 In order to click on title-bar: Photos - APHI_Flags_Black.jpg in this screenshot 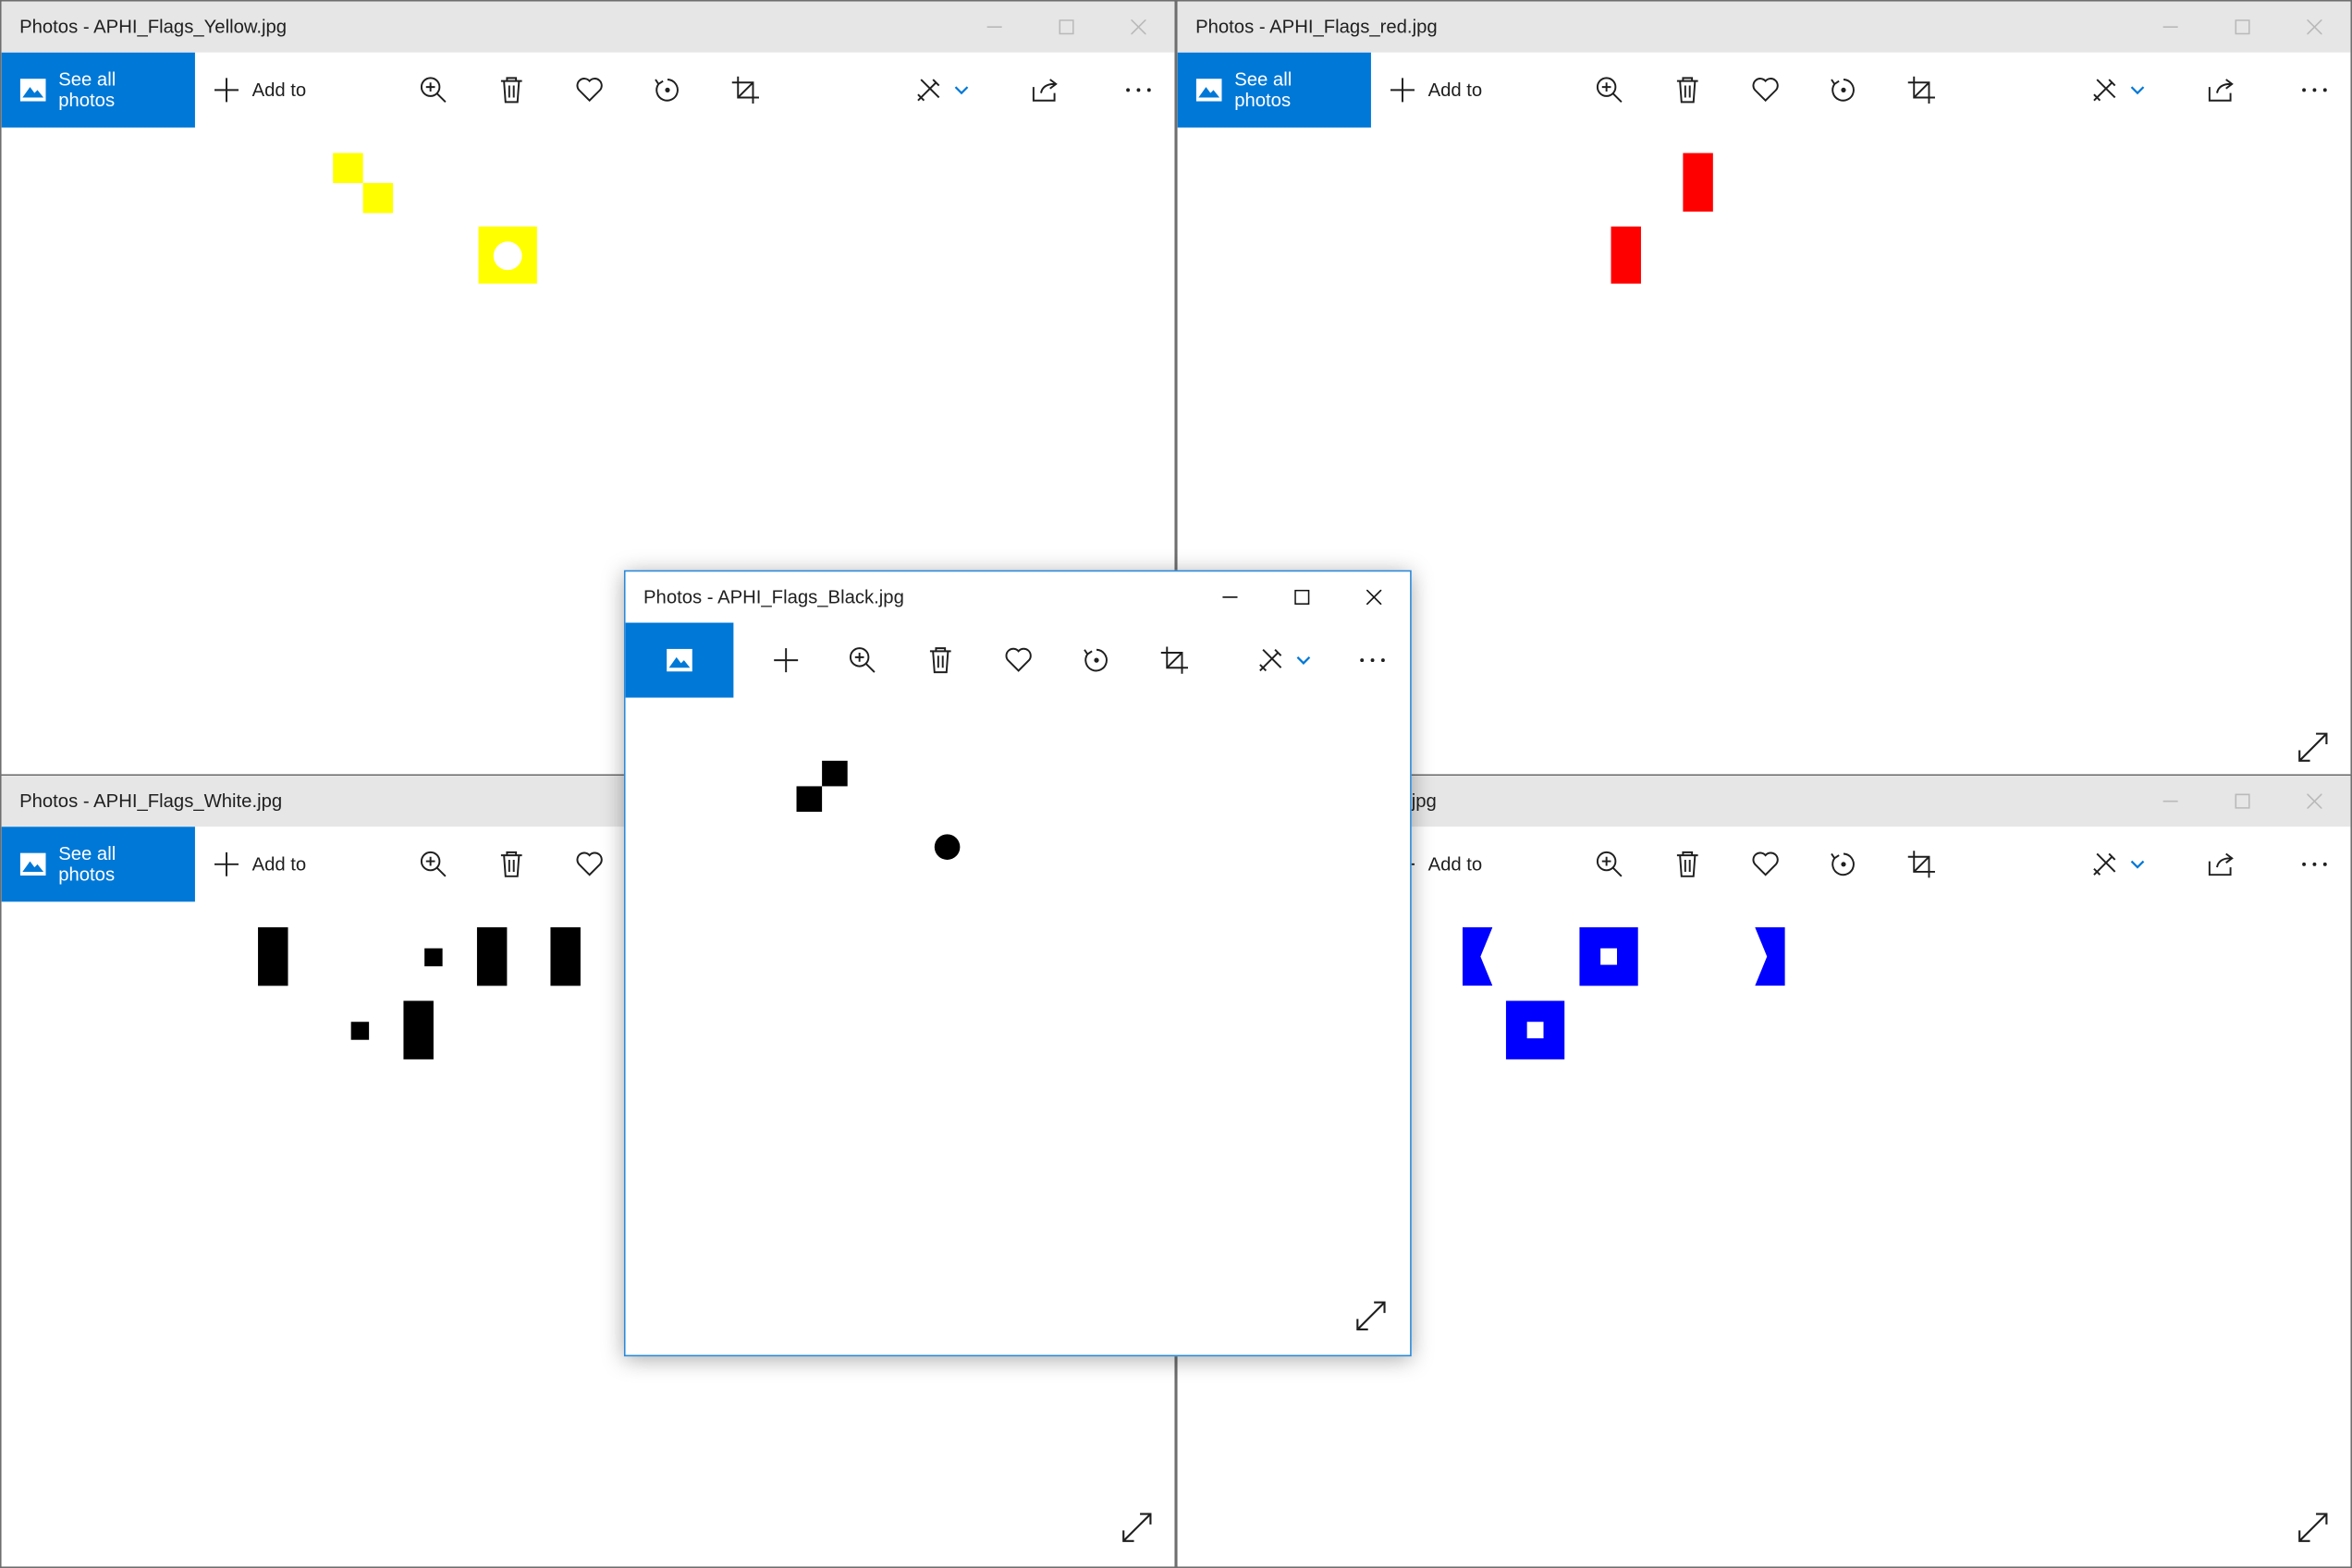, I will do `click(1018, 597)`.